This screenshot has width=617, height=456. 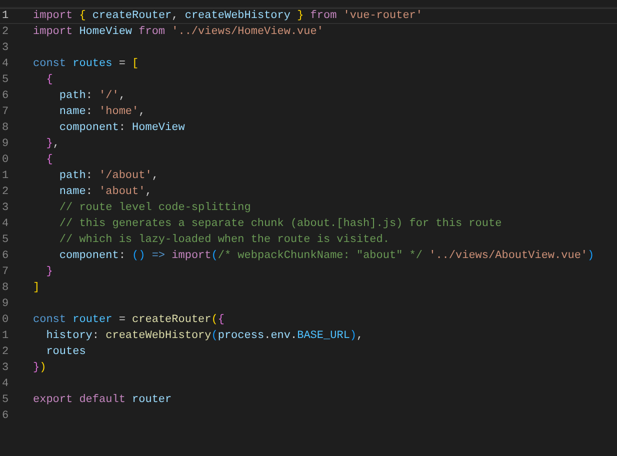 I want to click on code-line: component: HomeView, so click(x=121, y=128).